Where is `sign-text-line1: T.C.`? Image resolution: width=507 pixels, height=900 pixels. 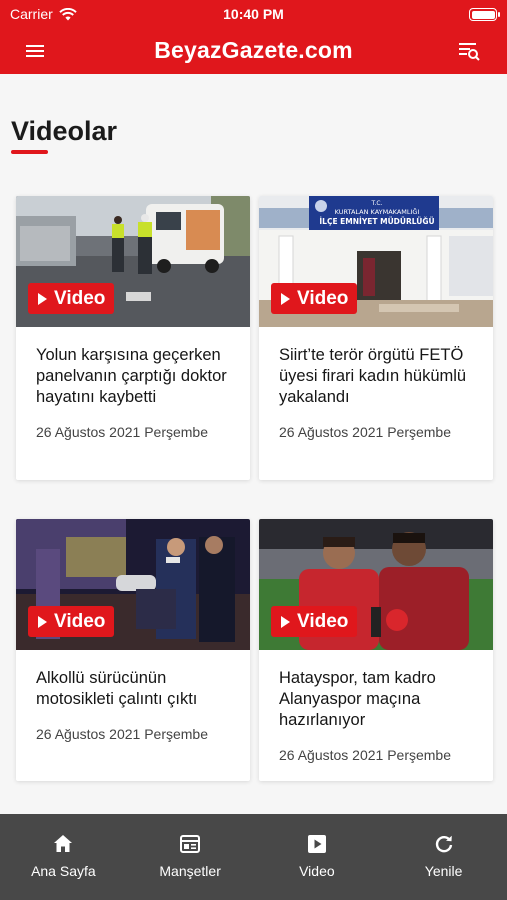 sign-text-line1: T.C. is located at coordinates (377, 203).